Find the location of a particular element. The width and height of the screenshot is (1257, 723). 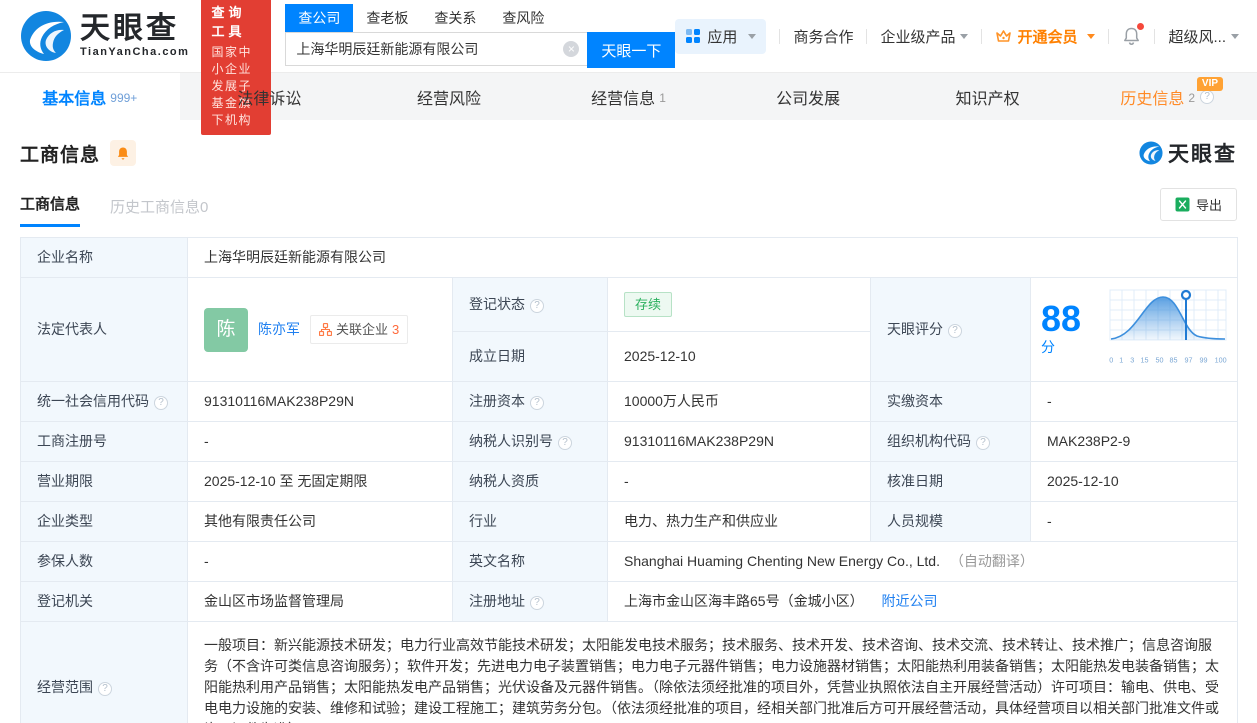

table-row: 企业类型 其他有限责任公司 行业 电力、热力生产和供应业 人员规模 - is located at coordinates (629, 521).